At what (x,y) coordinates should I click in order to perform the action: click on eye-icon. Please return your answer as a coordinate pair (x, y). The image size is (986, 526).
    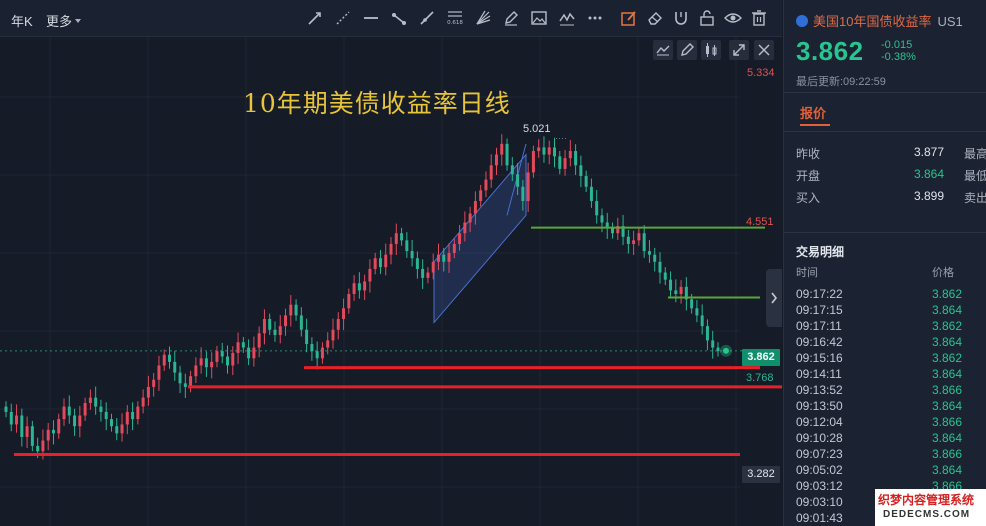
    Looking at the image, I should click on (733, 18).